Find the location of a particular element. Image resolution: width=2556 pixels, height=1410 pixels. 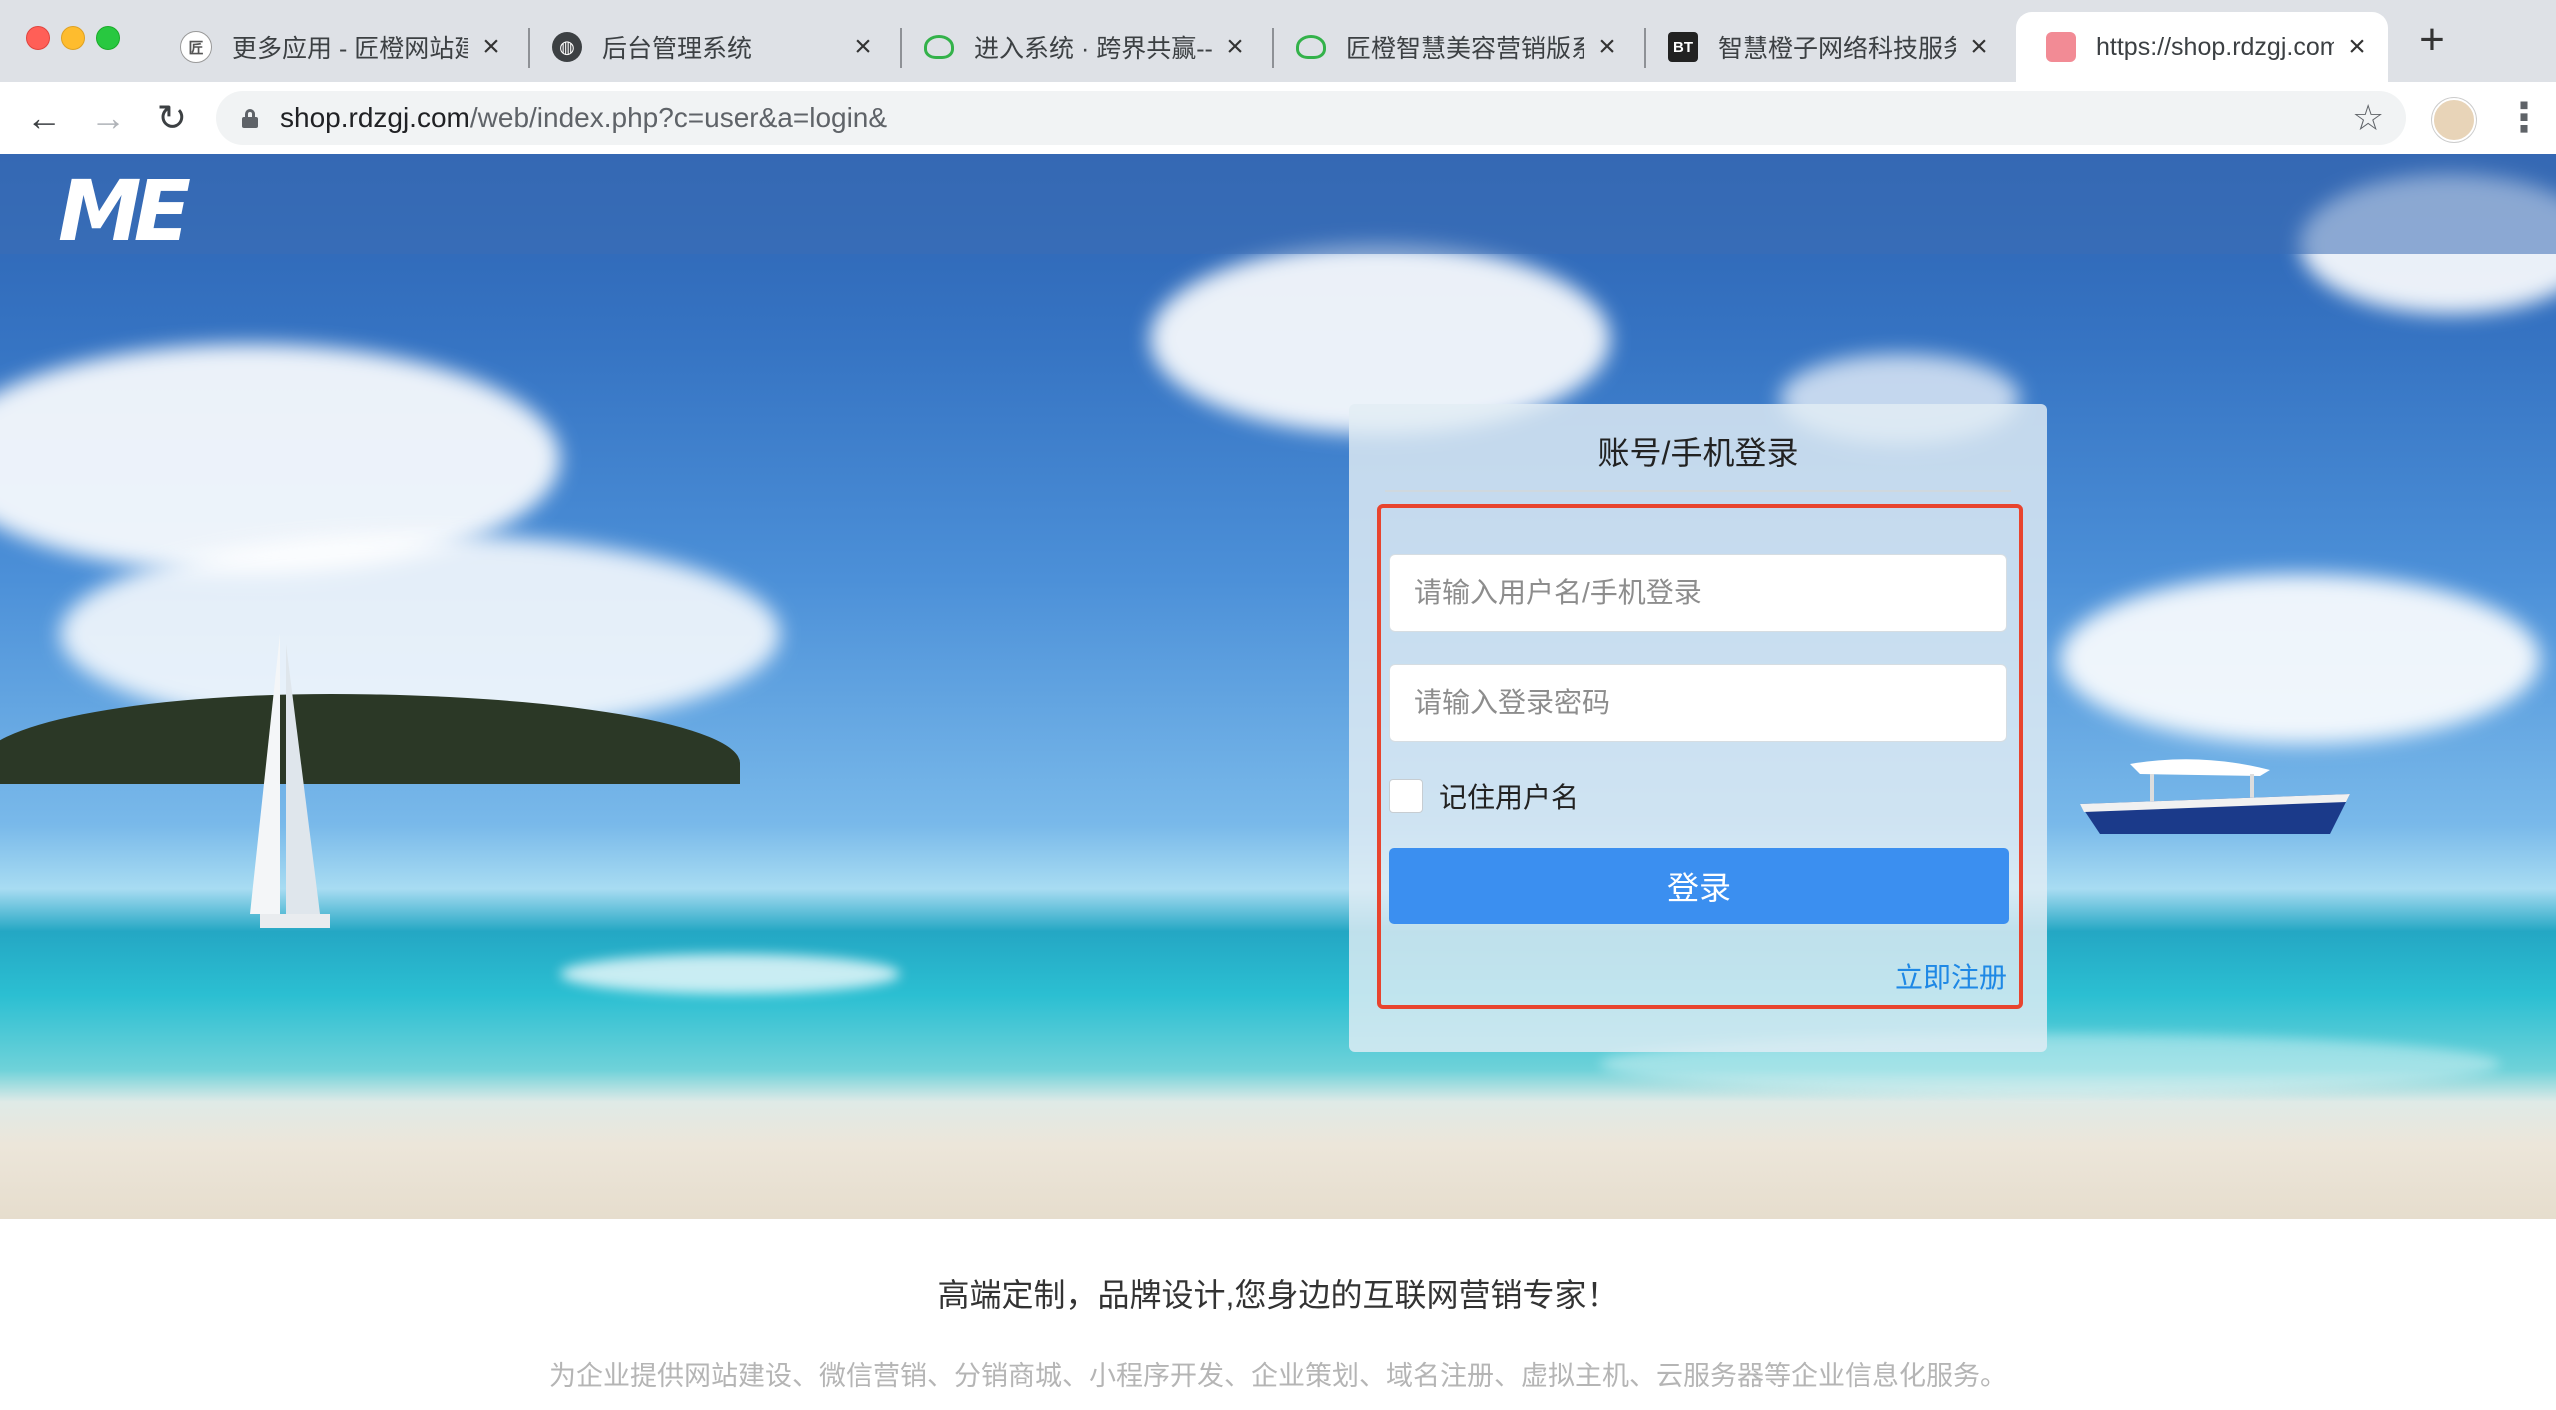

browser-tab-1: 匠 更多应用 - 匠橙网站建 × is located at coordinates (336, 47).